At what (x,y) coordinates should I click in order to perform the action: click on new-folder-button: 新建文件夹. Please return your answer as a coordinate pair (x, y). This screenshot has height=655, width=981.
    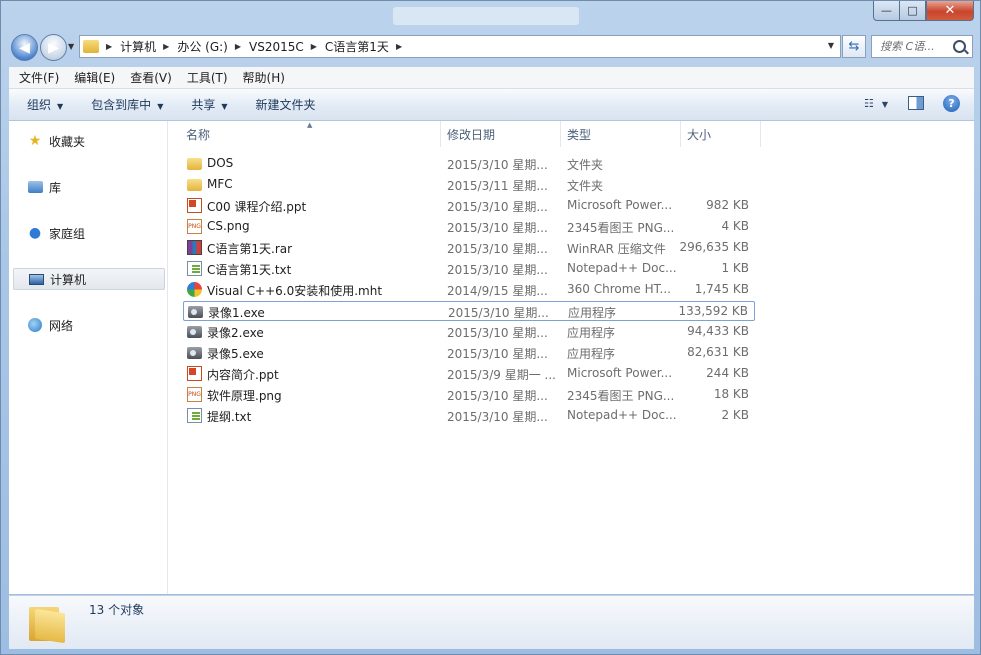
    Looking at the image, I should click on (286, 104).